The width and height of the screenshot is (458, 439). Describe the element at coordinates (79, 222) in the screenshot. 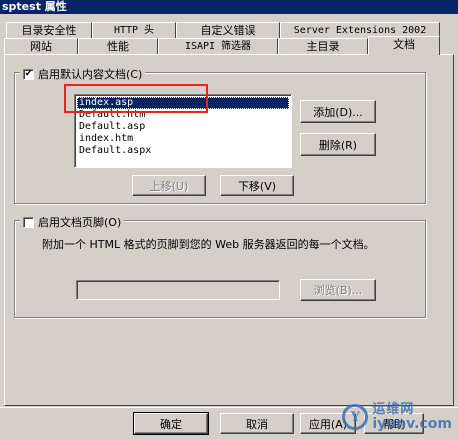

I see `enable-footer-label: 启用文档页脚(O)` at that location.